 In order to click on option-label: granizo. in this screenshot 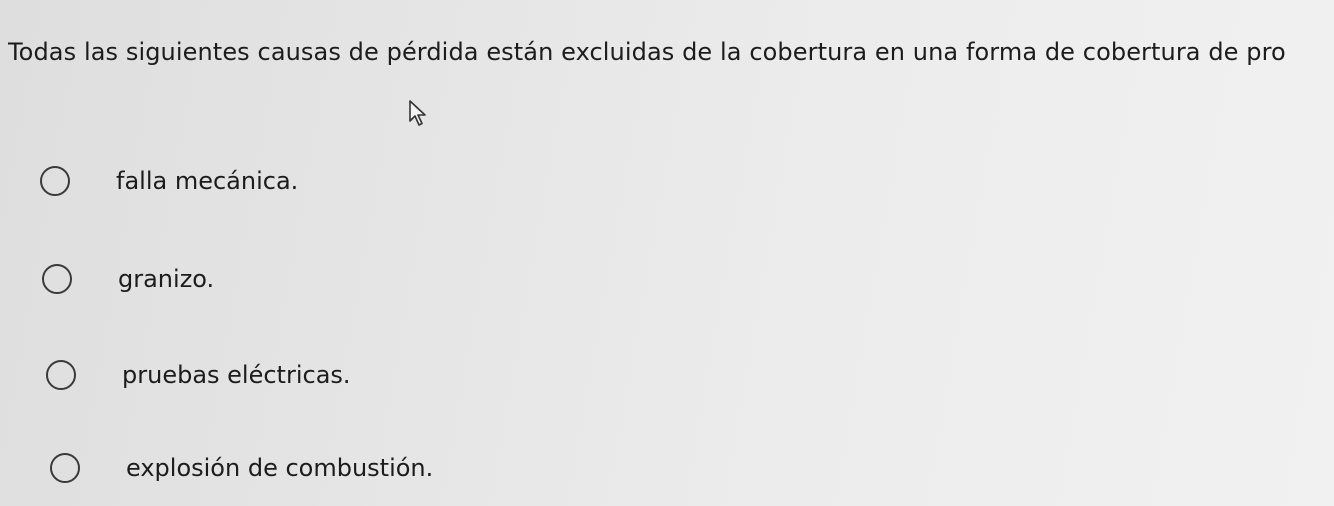, I will do `click(166, 279)`.